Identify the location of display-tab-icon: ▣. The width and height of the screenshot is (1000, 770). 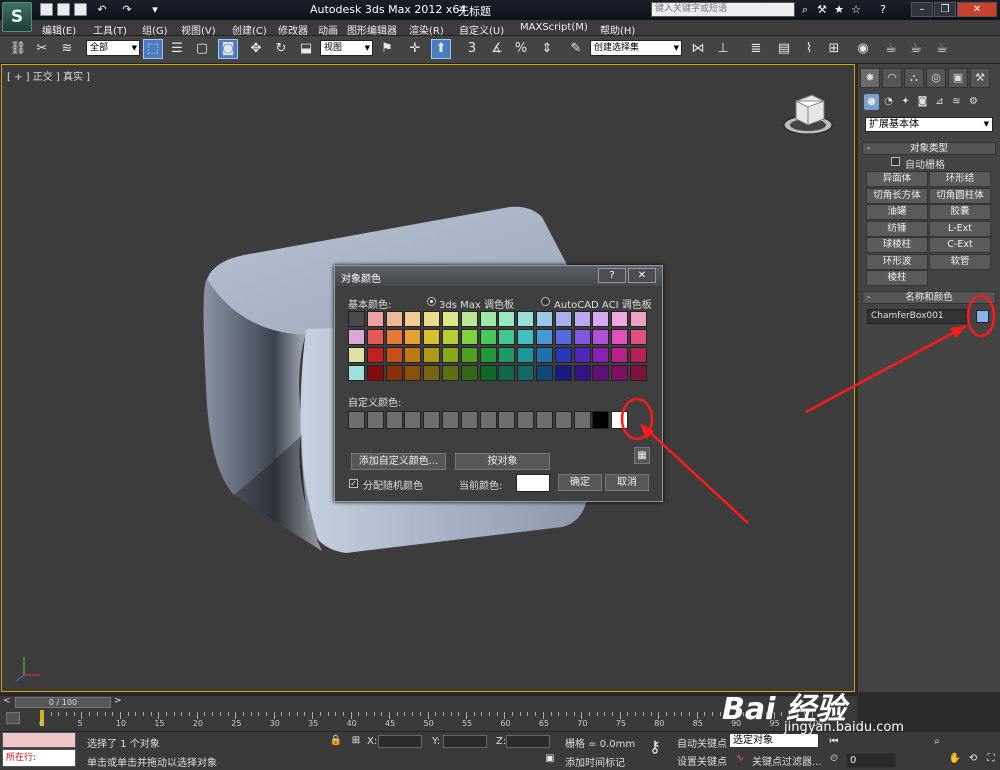
(958, 78).